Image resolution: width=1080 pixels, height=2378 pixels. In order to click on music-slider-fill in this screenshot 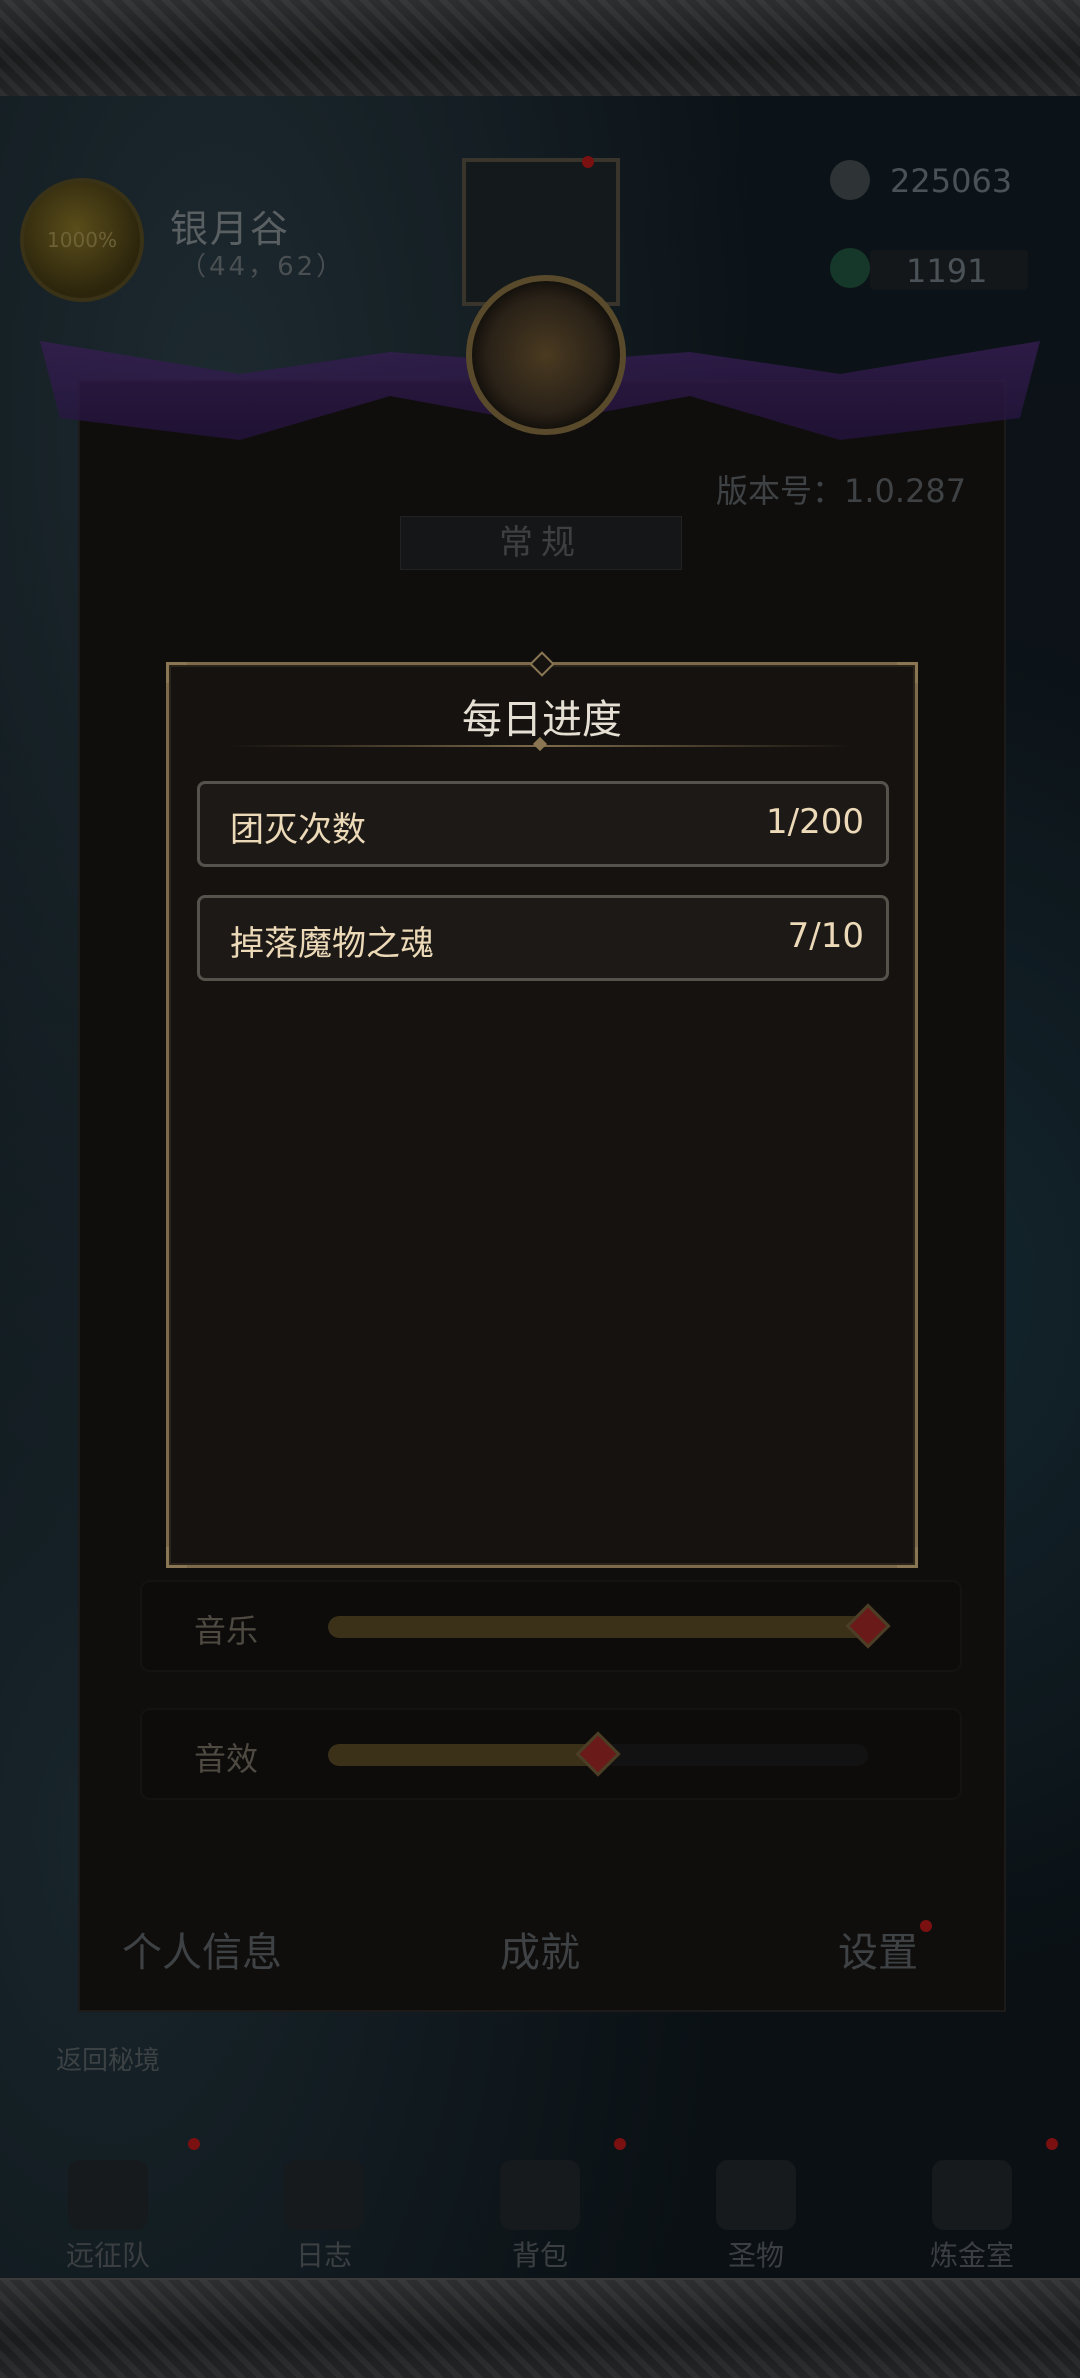, I will do `click(598, 1627)`.